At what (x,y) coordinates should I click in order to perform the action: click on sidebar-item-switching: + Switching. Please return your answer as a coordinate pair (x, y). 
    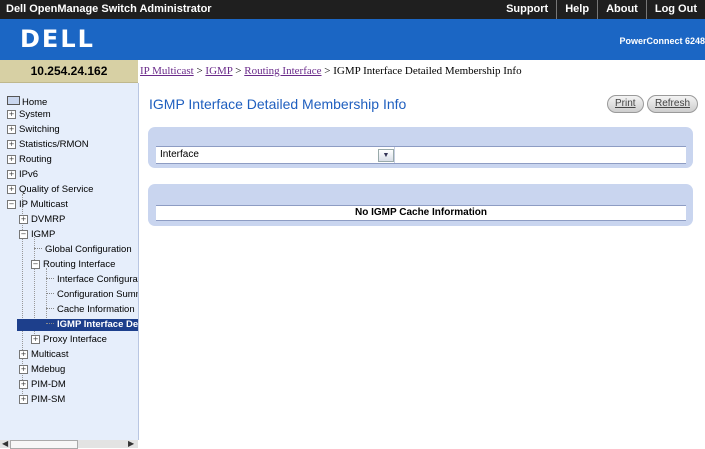
    Looking at the image, I should click on (33, 130).